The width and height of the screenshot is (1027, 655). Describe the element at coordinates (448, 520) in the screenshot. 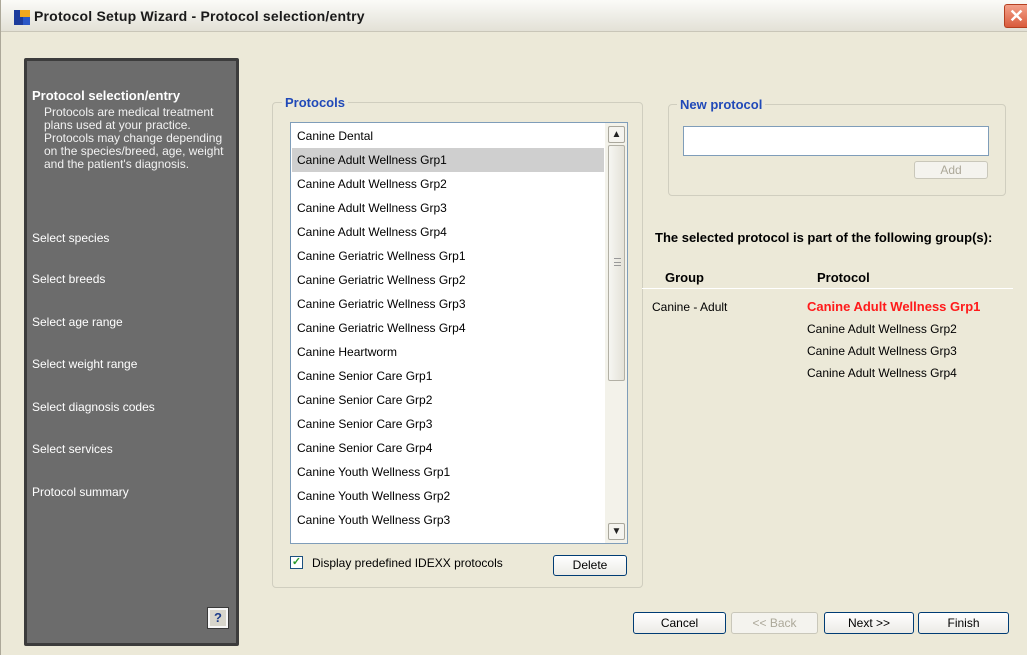

I see `list-item: Canine Youth Wellness Grp3` at that location.